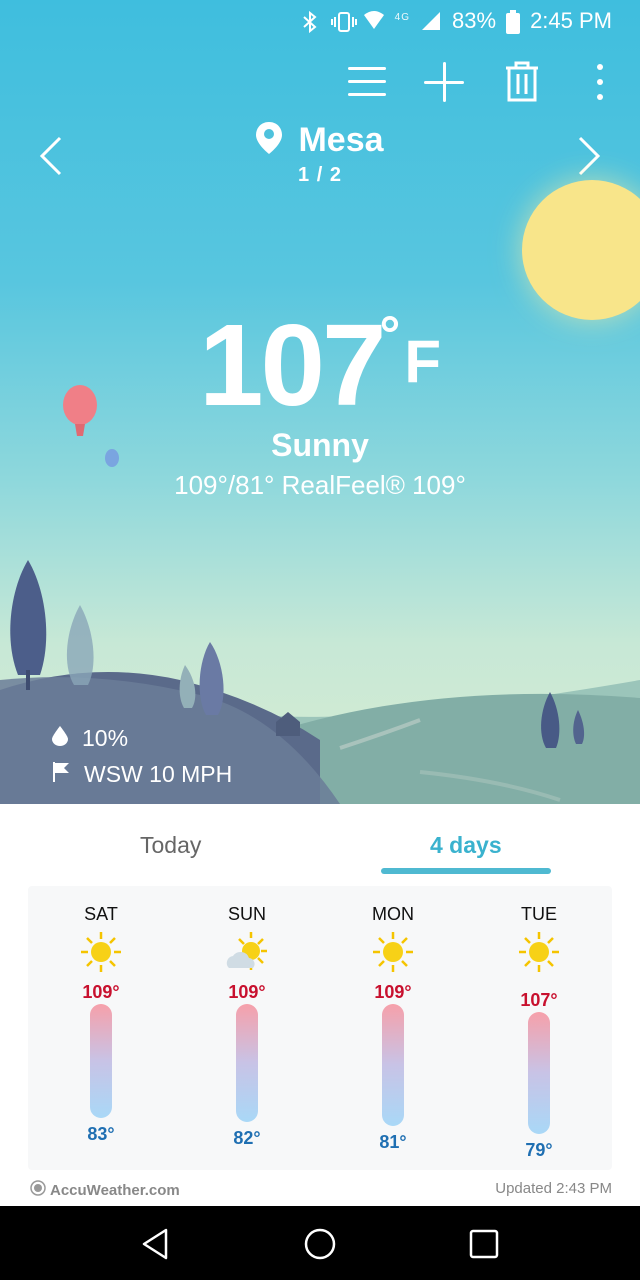 This screenshot has width=640, height=1280. I want to click on tab-today: Today, so click(170, 845).